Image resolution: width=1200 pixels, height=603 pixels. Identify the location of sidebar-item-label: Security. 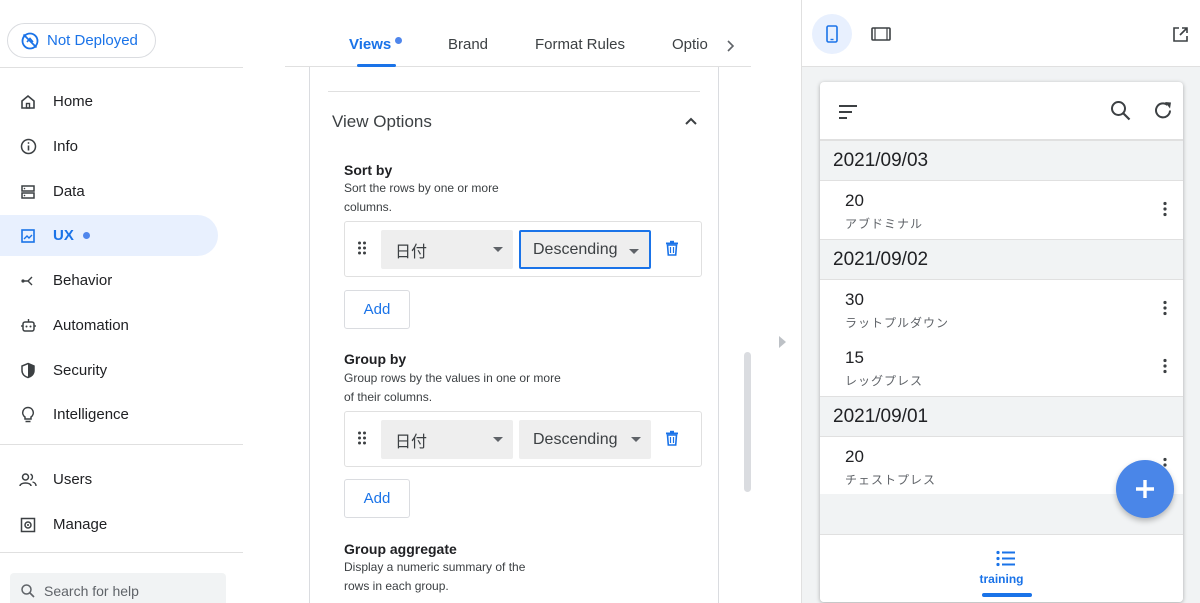
(80, 370).